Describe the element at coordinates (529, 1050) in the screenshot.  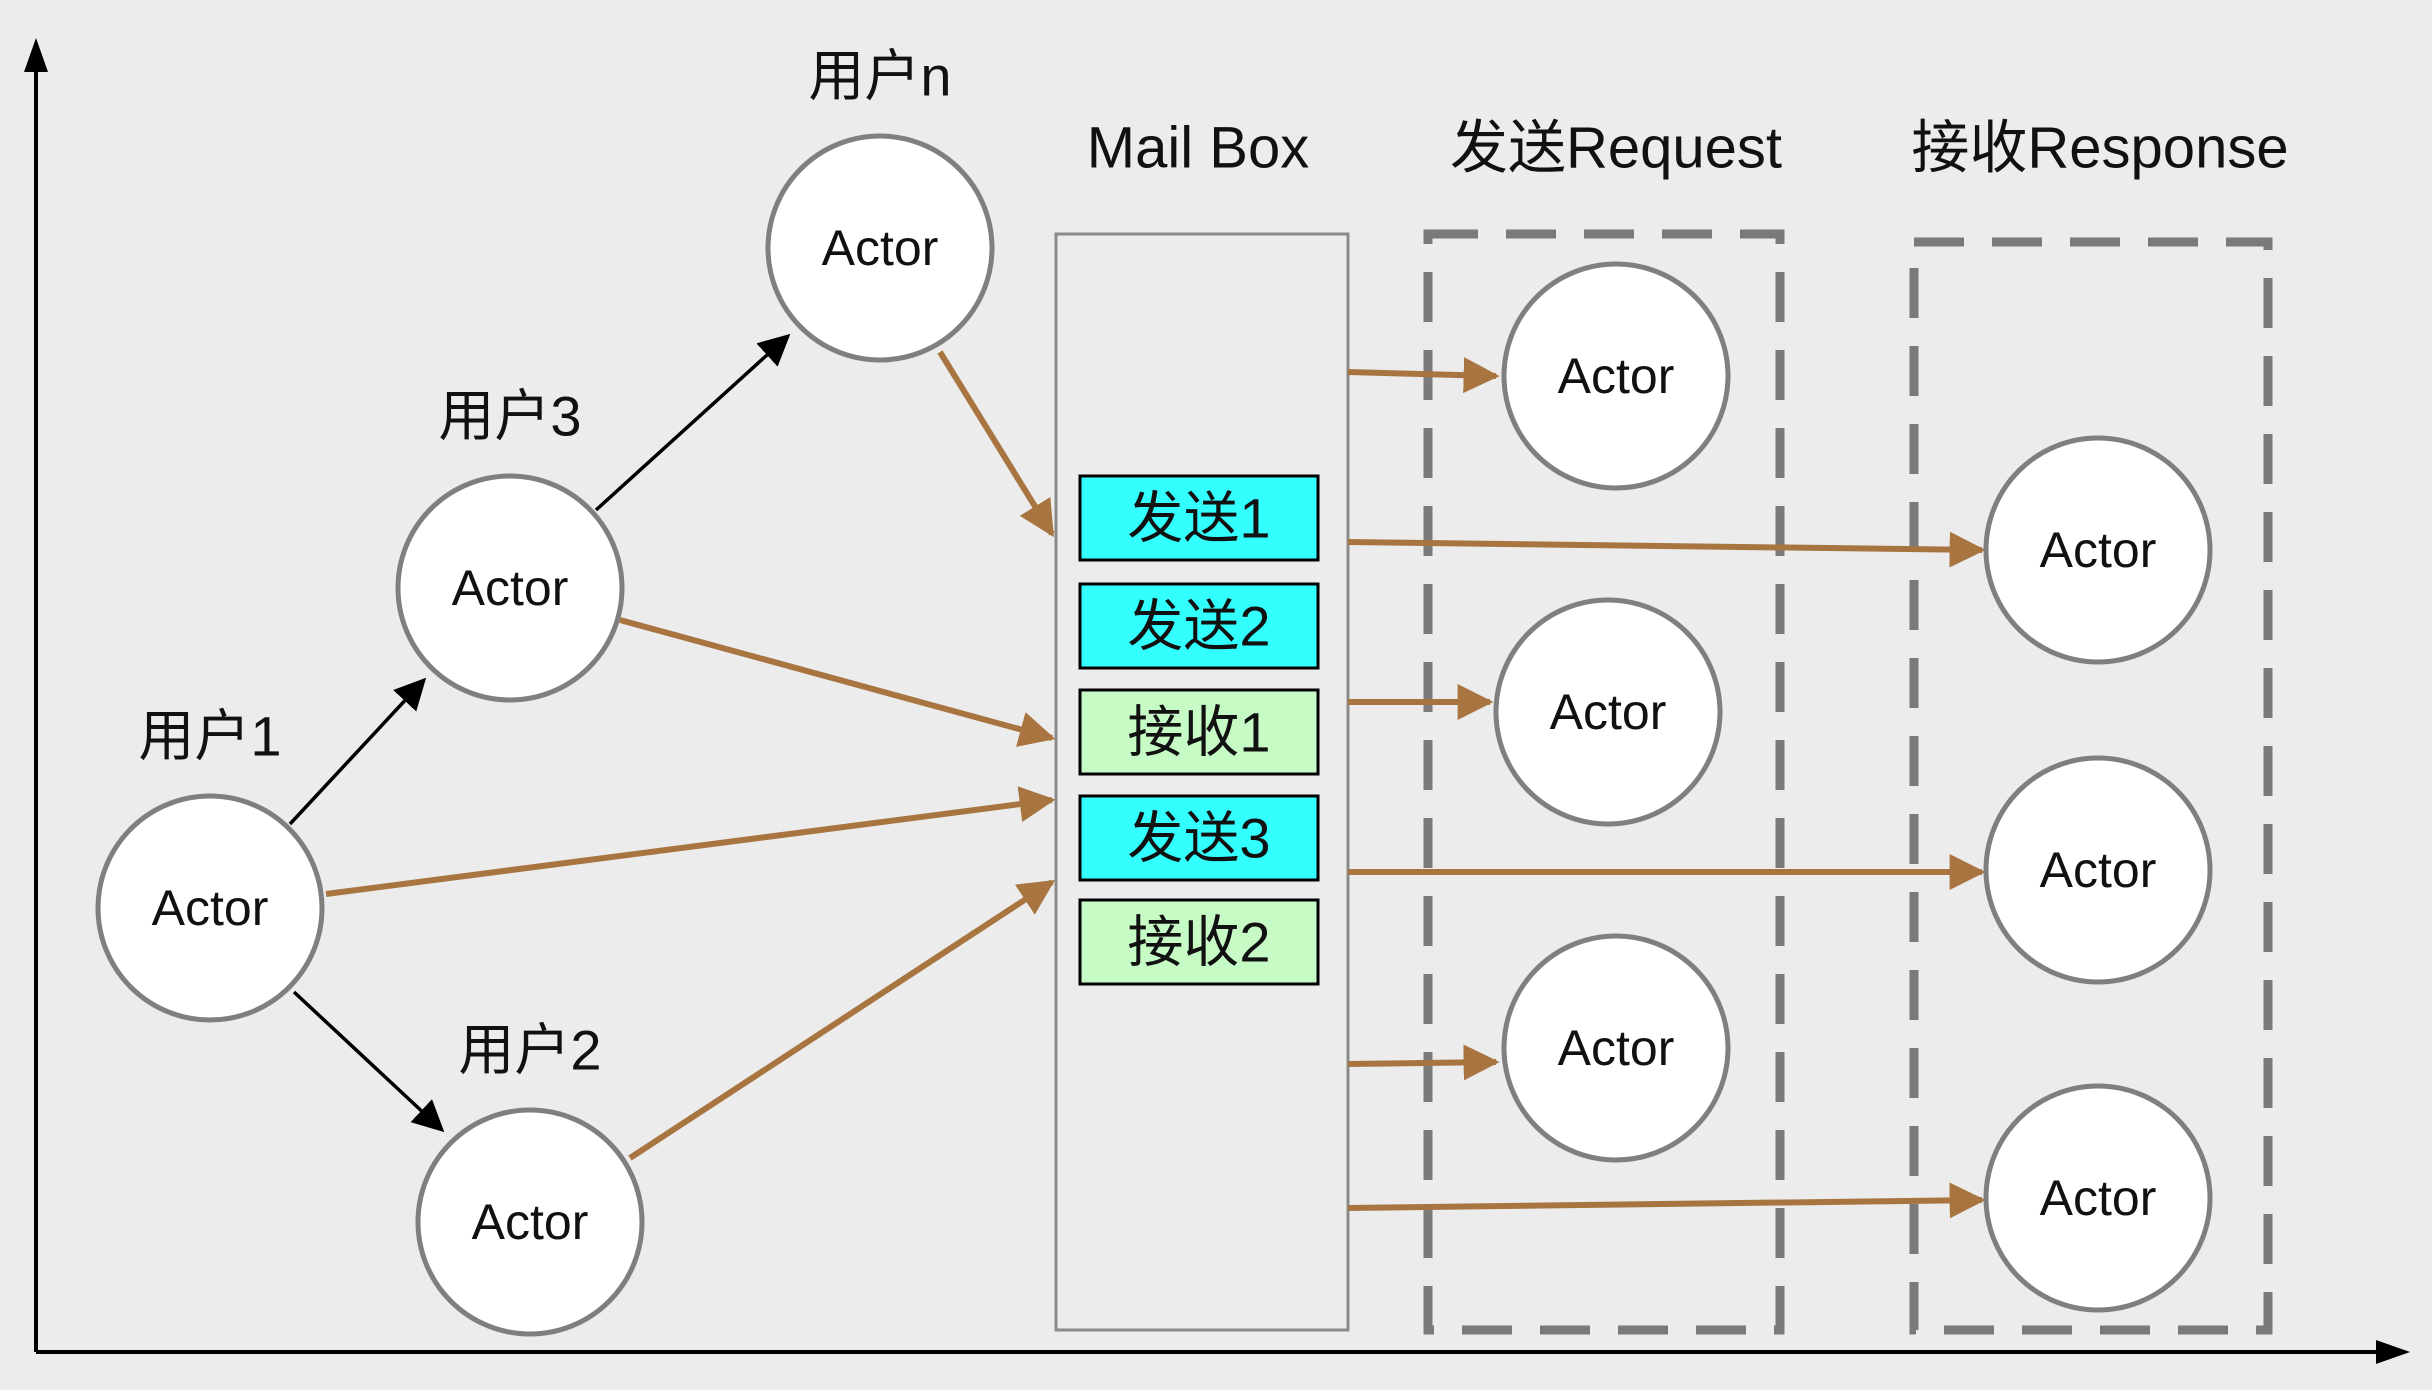
I see `user-label: 用户2` at that location.